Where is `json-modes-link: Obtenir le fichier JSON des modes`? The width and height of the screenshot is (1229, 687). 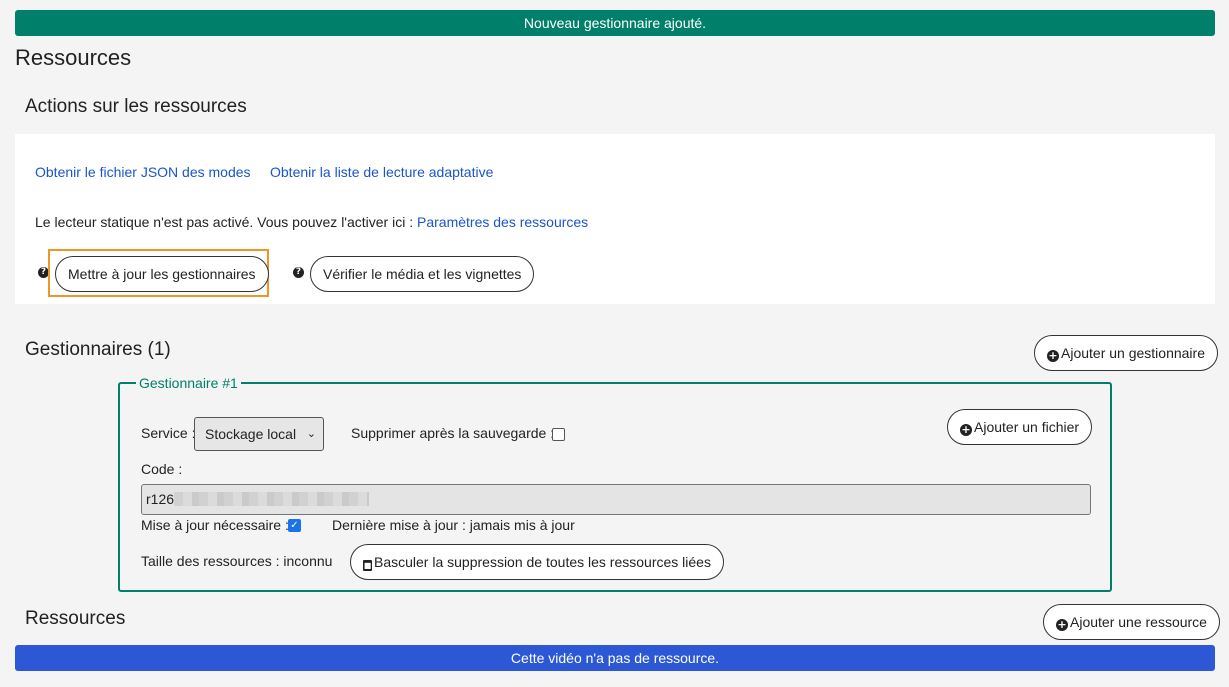 json-modes-link: Obtenir le fichier JSON des modes is located at coordinates (143, 172).